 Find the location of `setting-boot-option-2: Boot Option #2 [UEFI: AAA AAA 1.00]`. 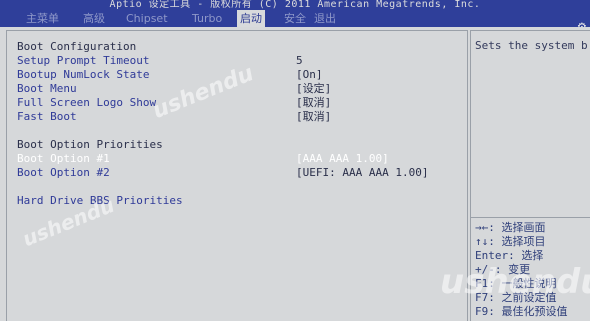

setting-boot-option-2: Boot Option #2 [UEFI: AAA AAA 1.00] is located at coordinates (237, 173).